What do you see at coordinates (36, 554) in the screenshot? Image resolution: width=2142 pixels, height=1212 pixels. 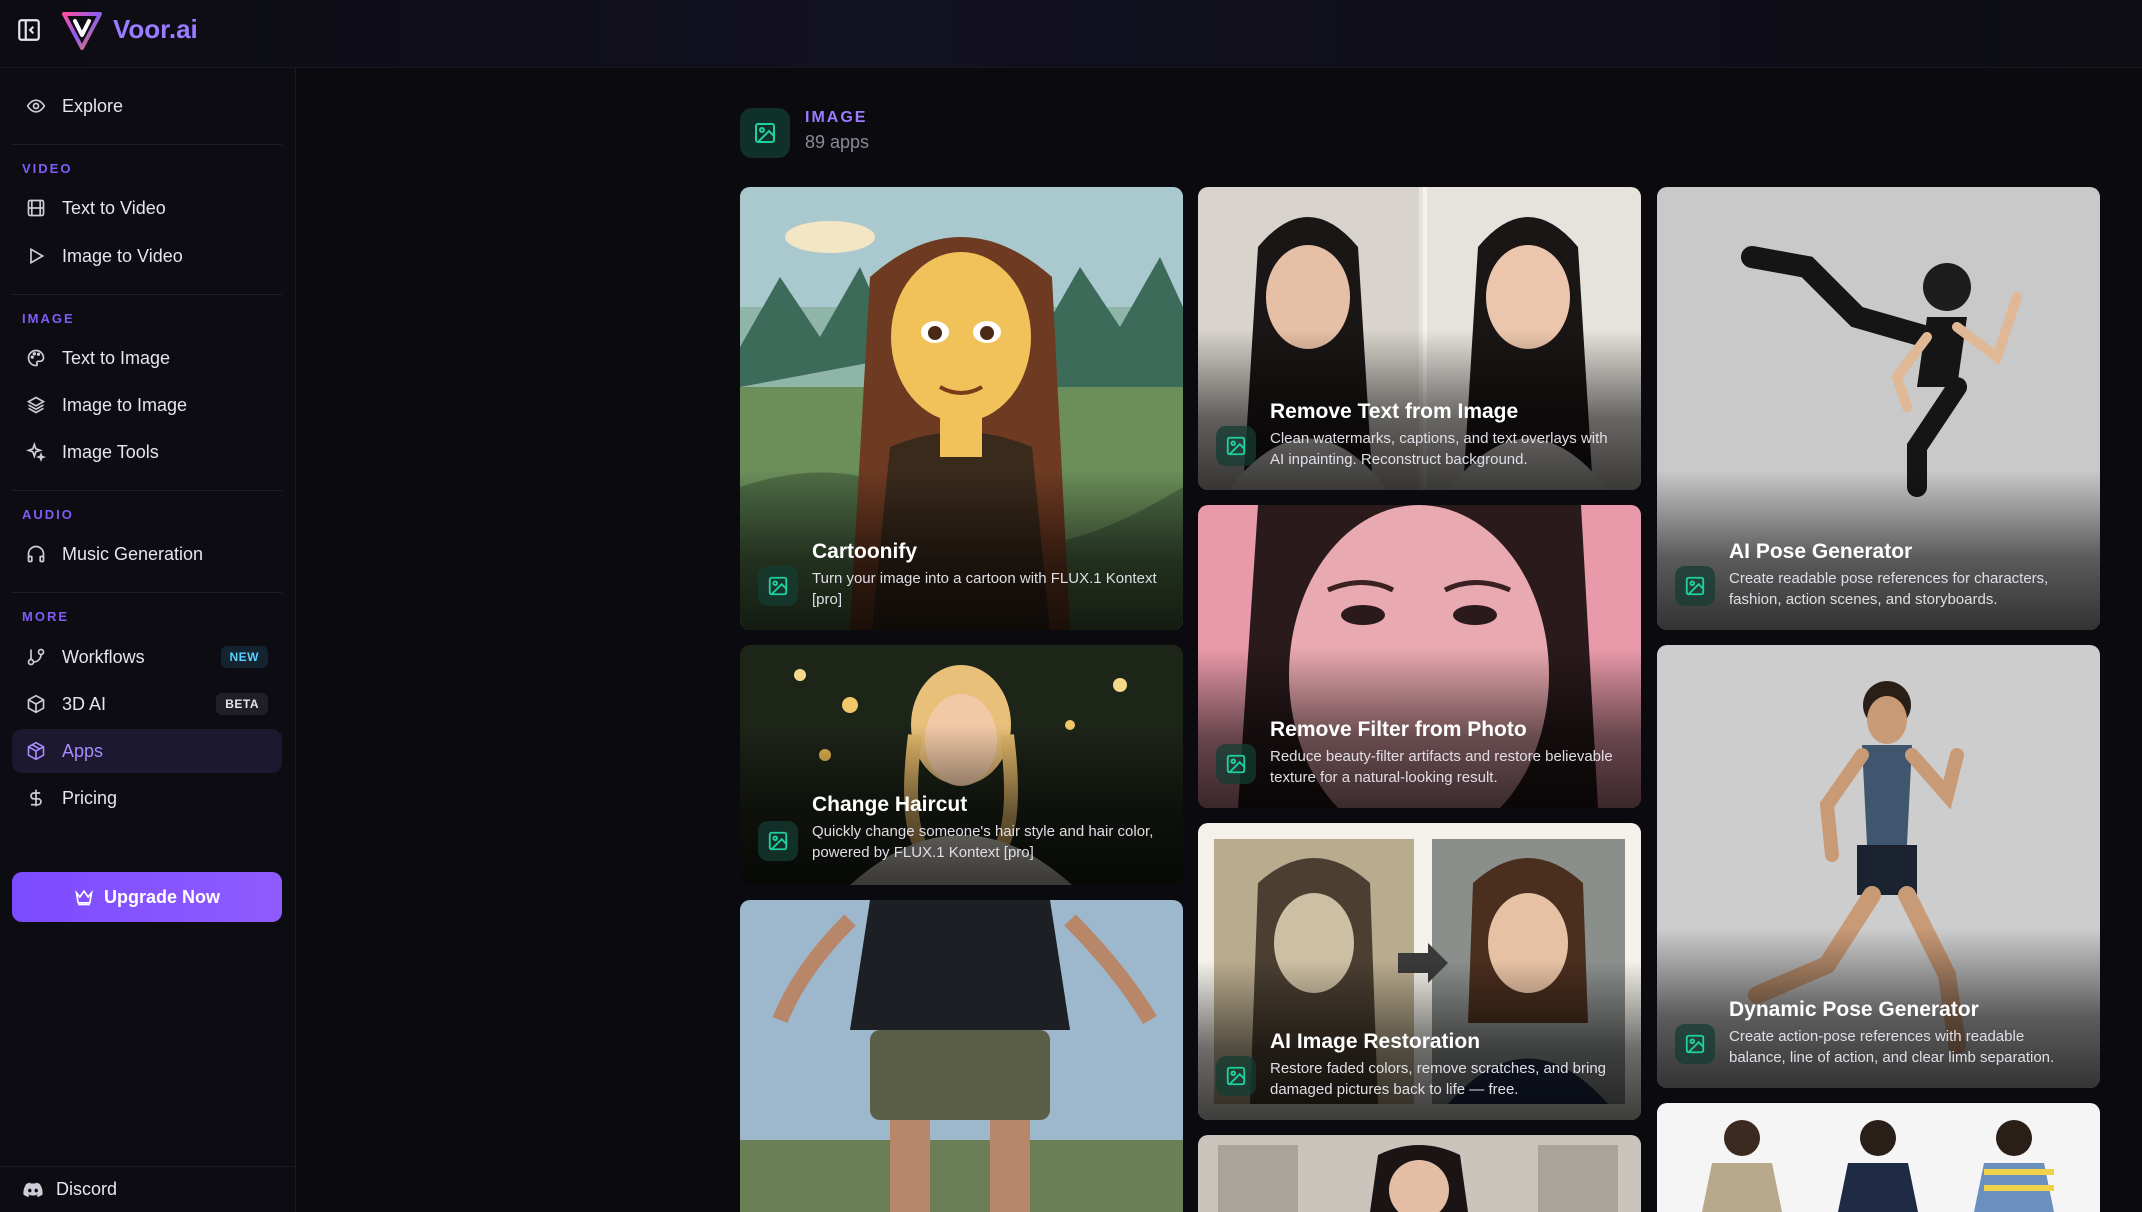 I see `headphones-icon` at bounding box center [36, 554].